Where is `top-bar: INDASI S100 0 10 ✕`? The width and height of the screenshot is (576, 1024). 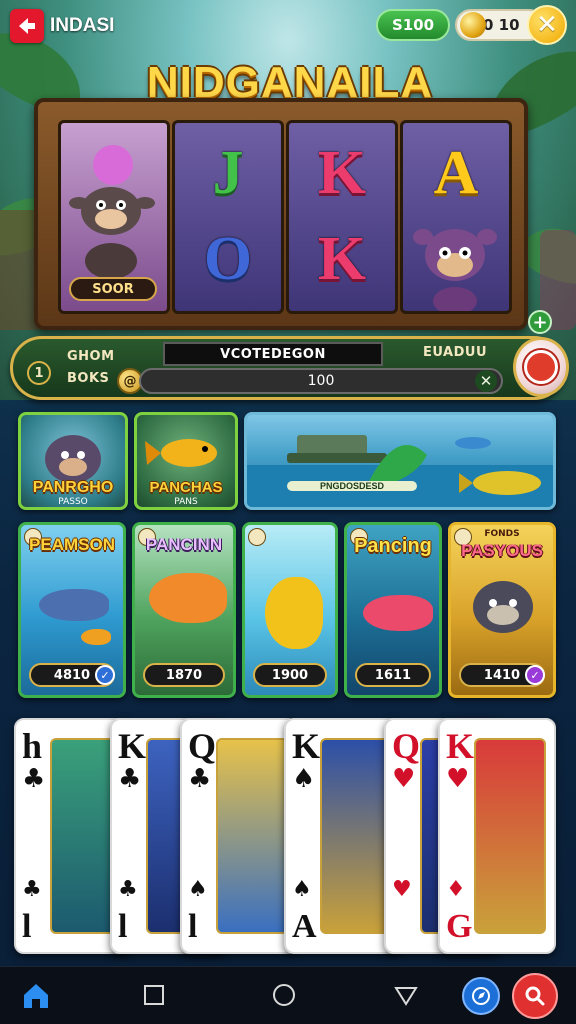 top-bar: INDASI S100 0 10 ✕ is located at coordinates (288, 26).